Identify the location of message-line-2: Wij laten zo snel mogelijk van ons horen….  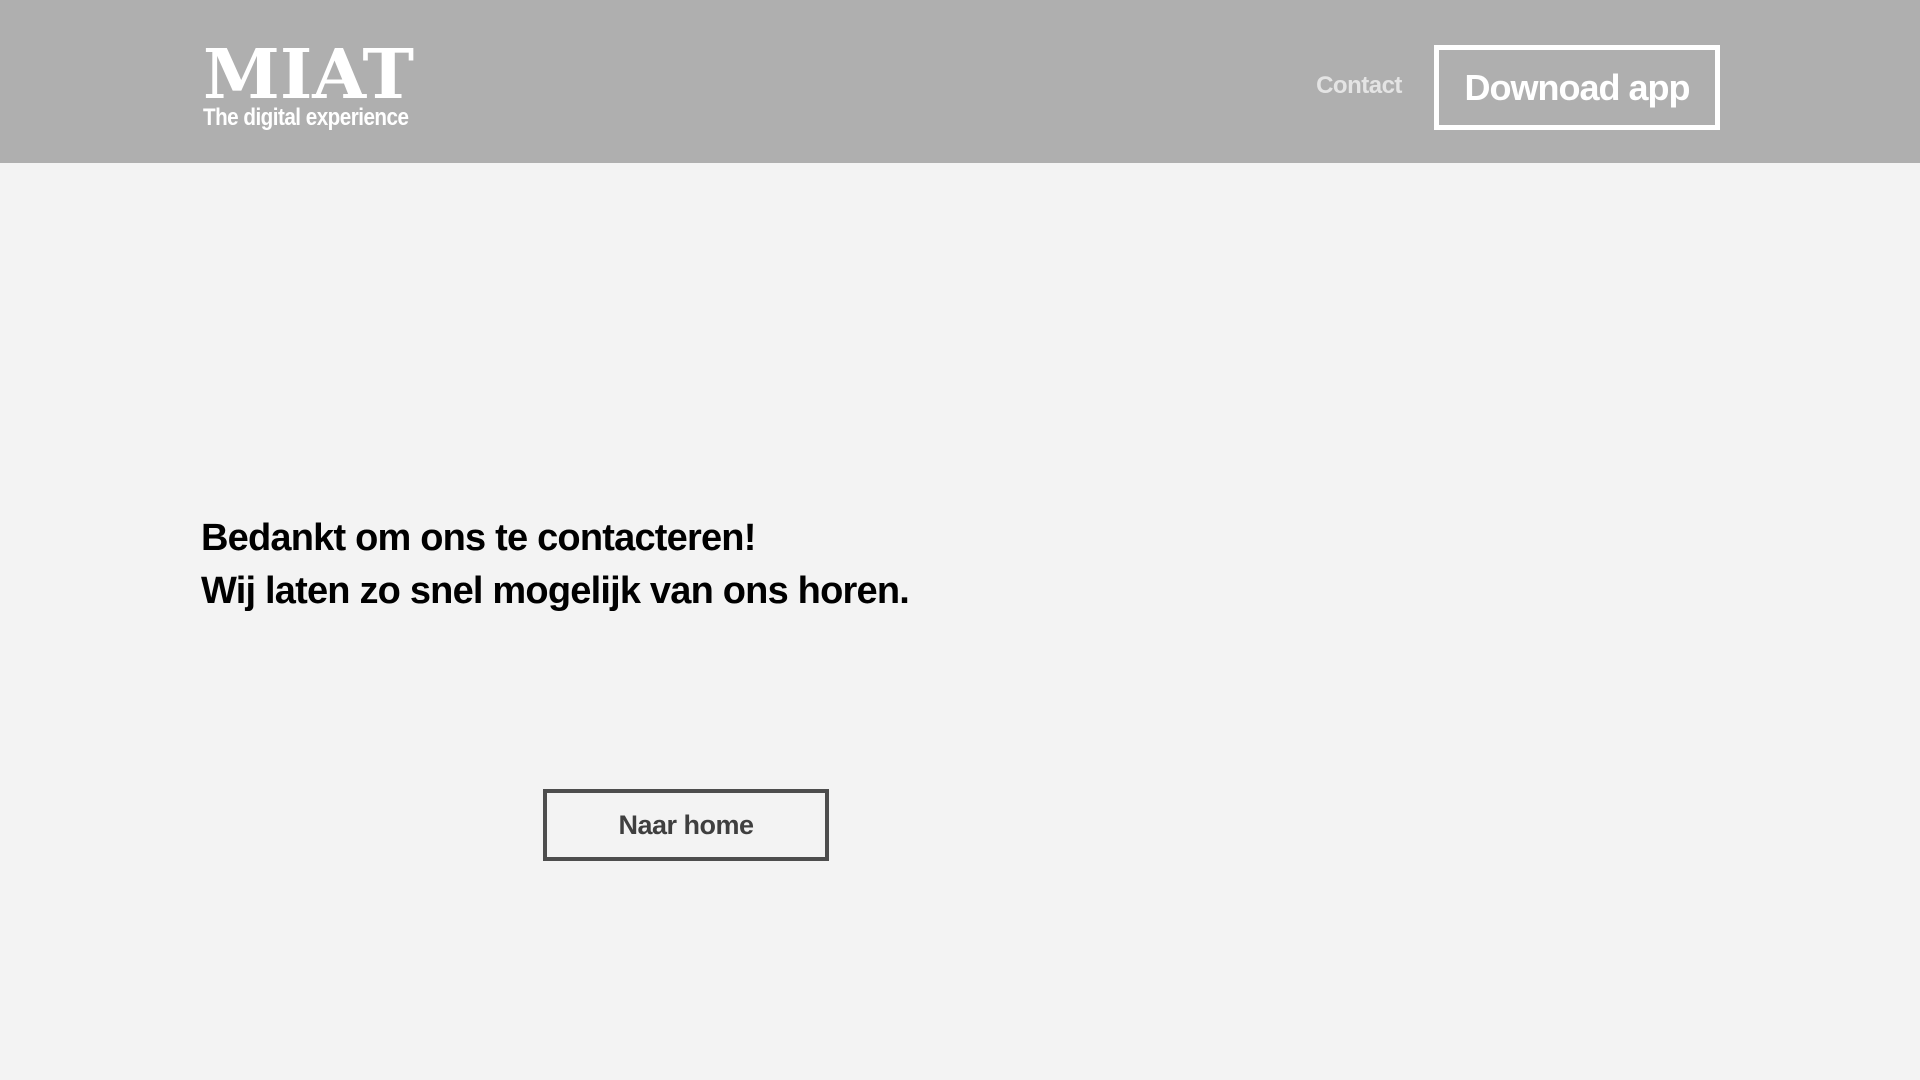
(555, 591).